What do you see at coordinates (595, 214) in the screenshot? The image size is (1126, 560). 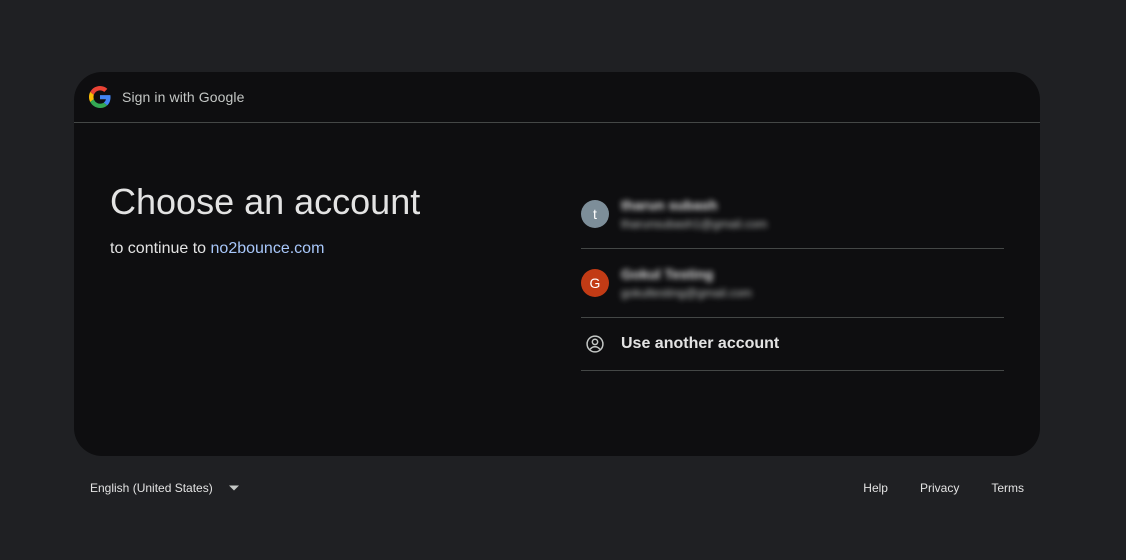 I see `avatar: t` at bounding box center [595, 214].